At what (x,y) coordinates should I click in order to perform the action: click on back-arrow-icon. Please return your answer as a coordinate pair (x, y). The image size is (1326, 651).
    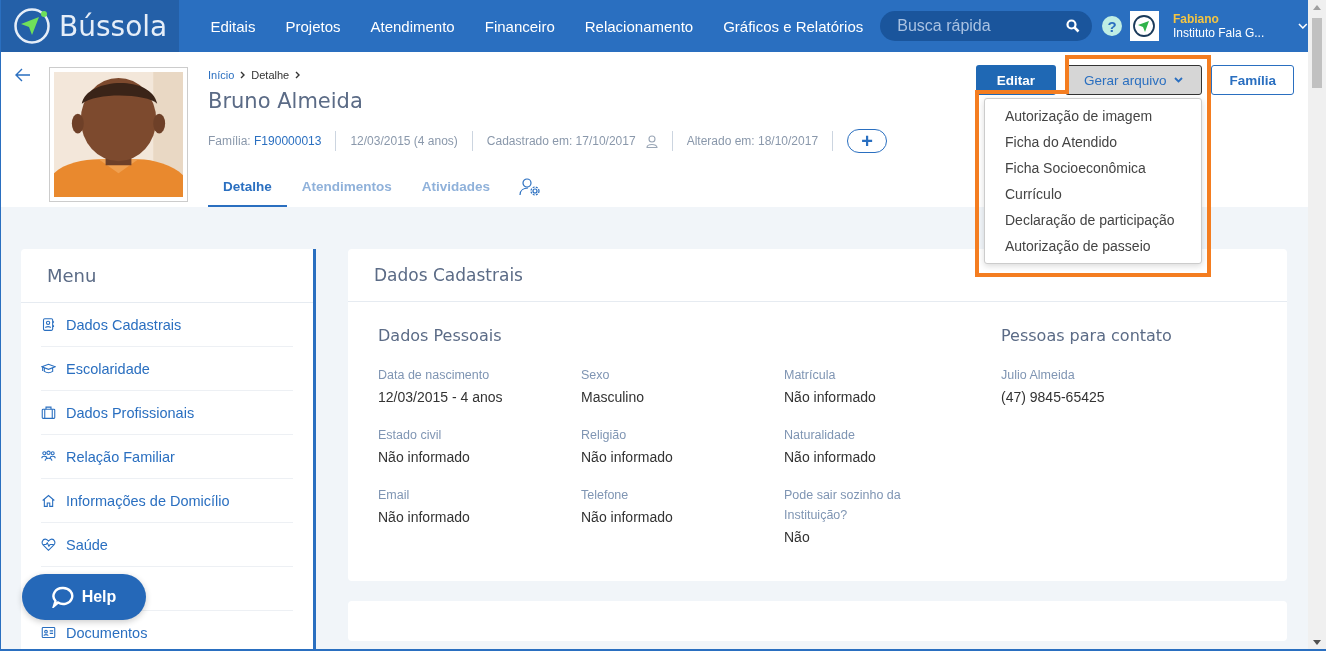
    Looking at the image, I should click on (23, 75).